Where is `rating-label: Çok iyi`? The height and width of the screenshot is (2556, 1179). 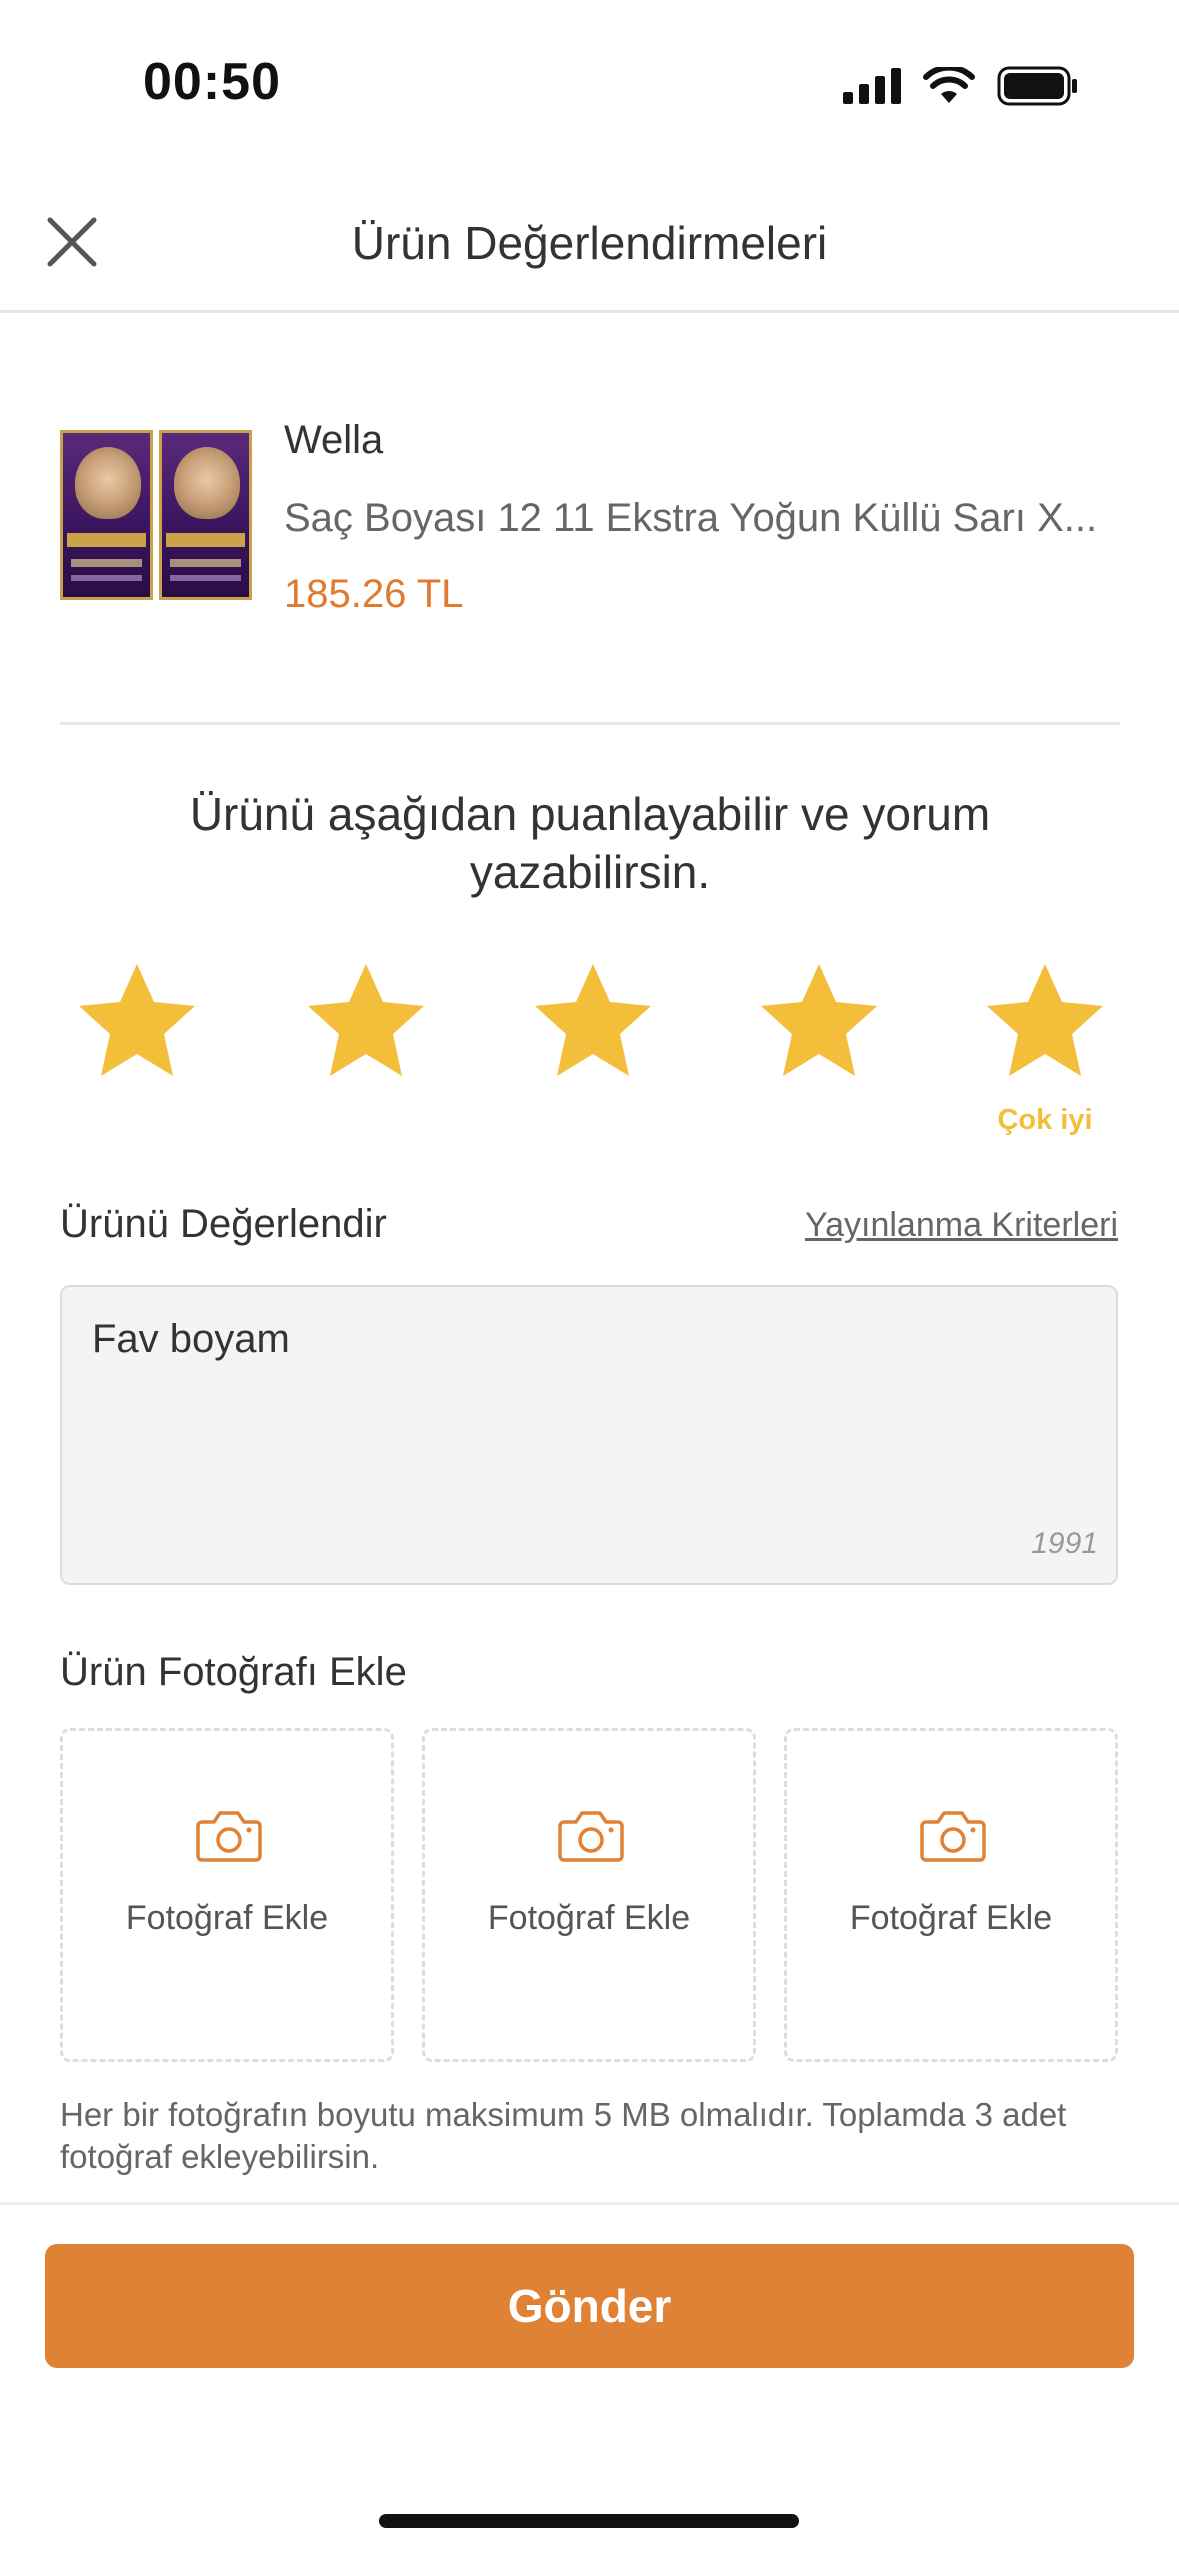
rating-label: Çok iyi is located at coordinates (1045, 1120).